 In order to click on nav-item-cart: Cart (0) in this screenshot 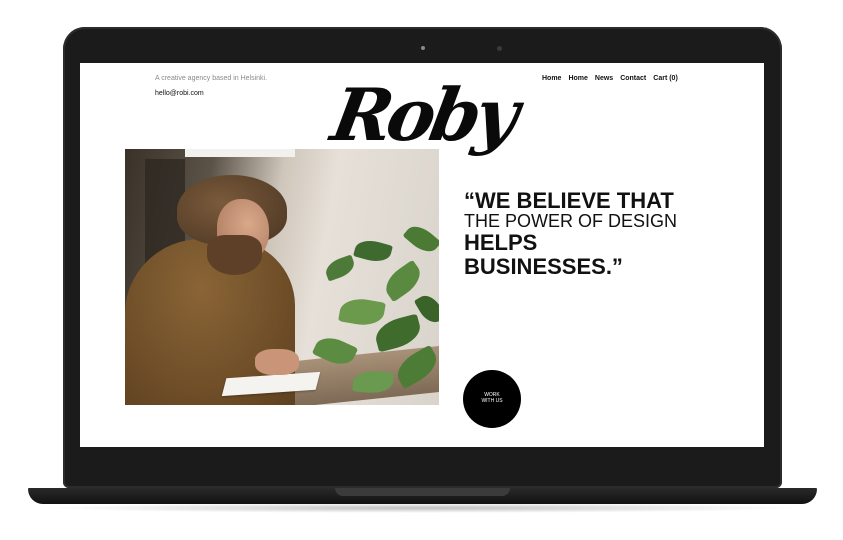, I will do `click(665, 78)`.